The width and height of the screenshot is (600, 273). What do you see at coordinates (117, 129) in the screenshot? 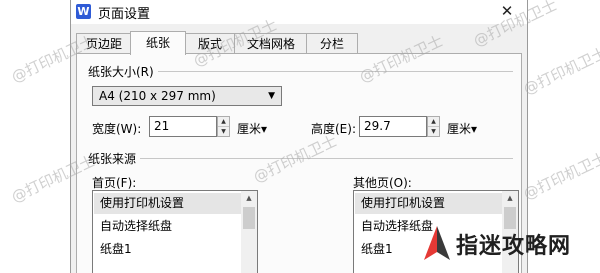
I see `width-label: 宽度(W):` at bounding box center [117, 129].